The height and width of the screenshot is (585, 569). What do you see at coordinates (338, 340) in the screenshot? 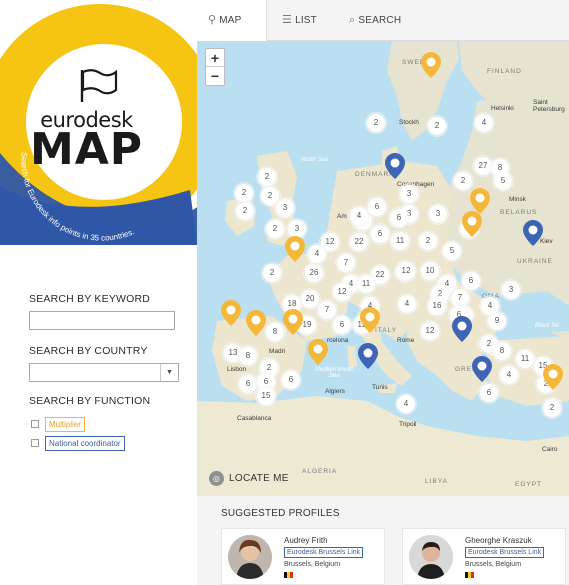
I see `map-label-barcelona: rcelona` at bounding box center [338, 340].